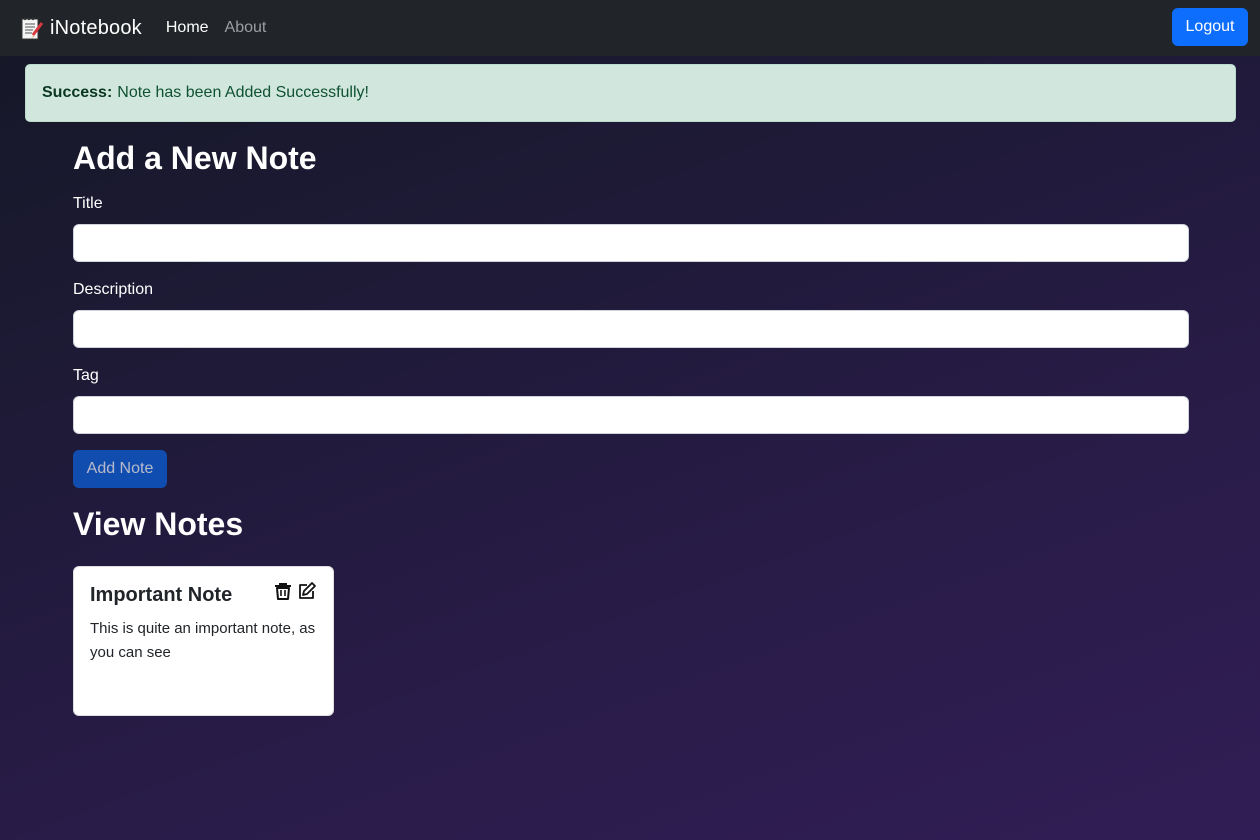 The width and height of the screenshot is (1260, 840). What do you see at coordinates (631, 243) in the screenshot?
I see `title-input` at bounding box center [631, 243].